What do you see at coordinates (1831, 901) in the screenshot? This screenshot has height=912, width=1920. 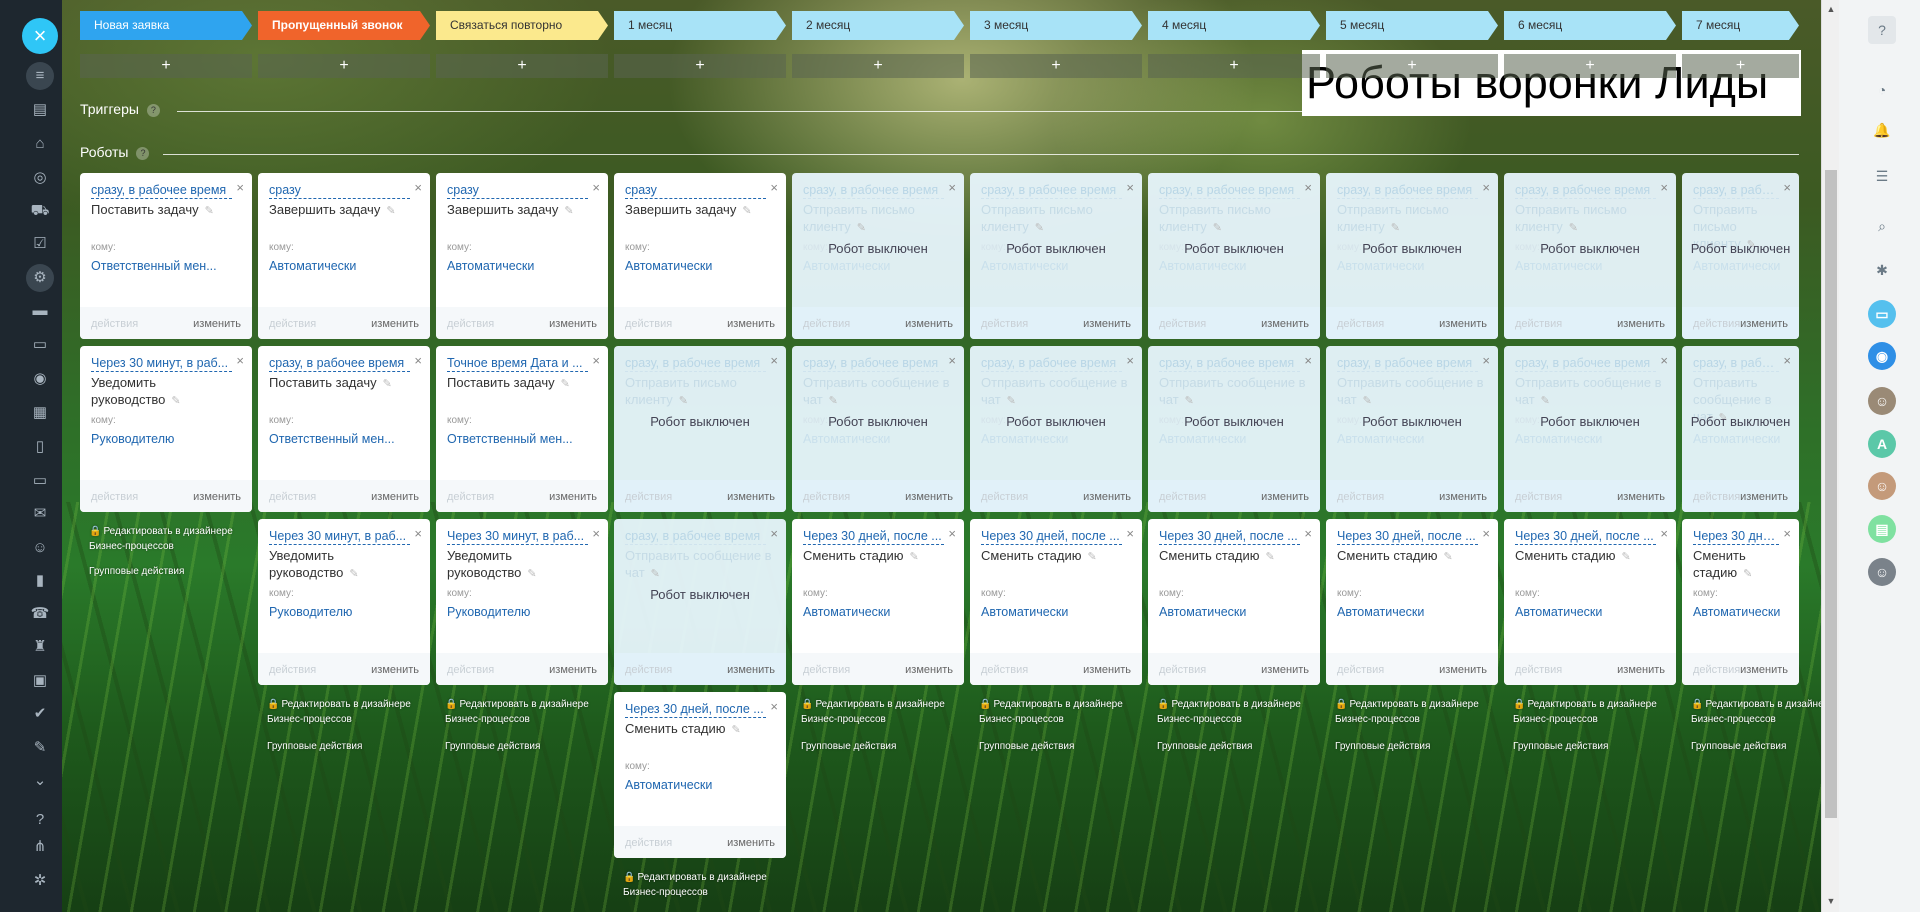 I see `scroll-down-icon: ▼` at bounding box center [1831, 901].